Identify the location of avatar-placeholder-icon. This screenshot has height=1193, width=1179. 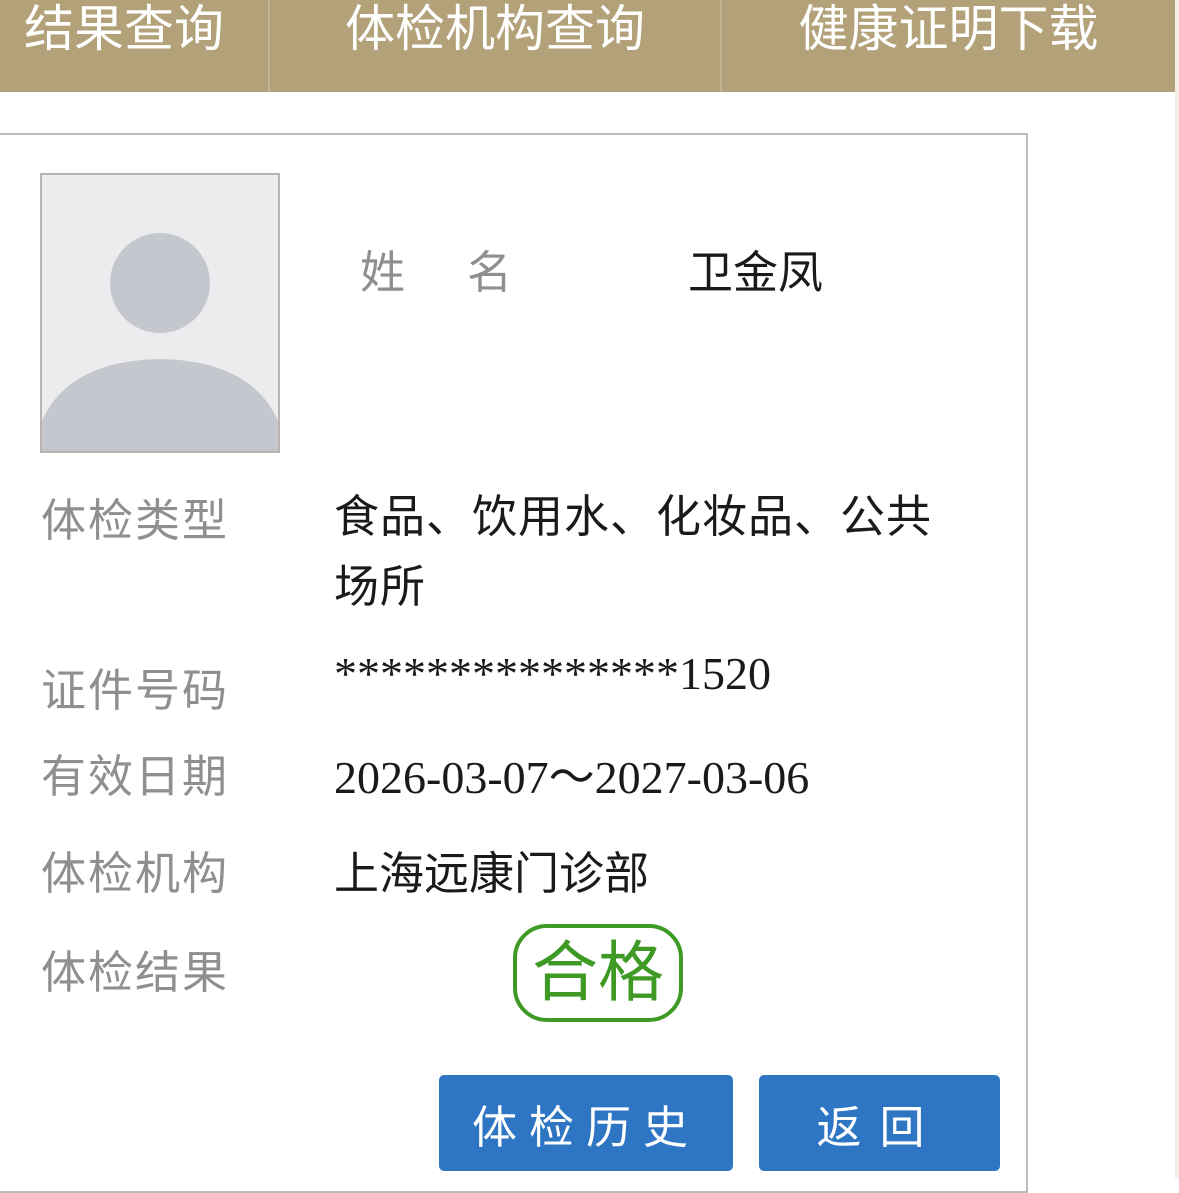
(160, 313).